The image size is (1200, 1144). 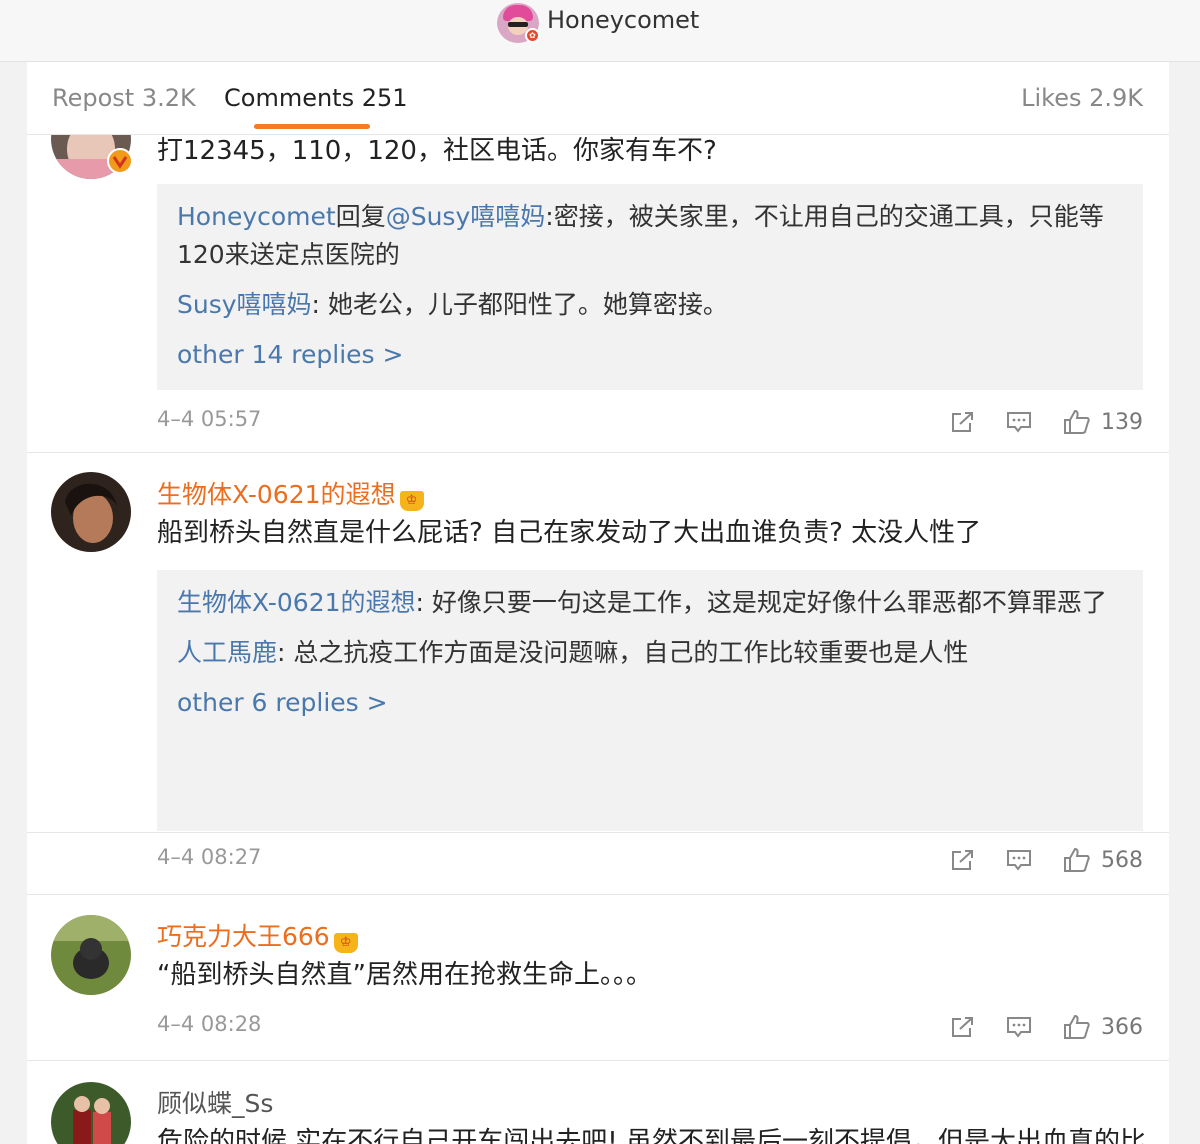 I want to click on comment-meta: 4–4 08:28 366, so click(x=650, y=1027).